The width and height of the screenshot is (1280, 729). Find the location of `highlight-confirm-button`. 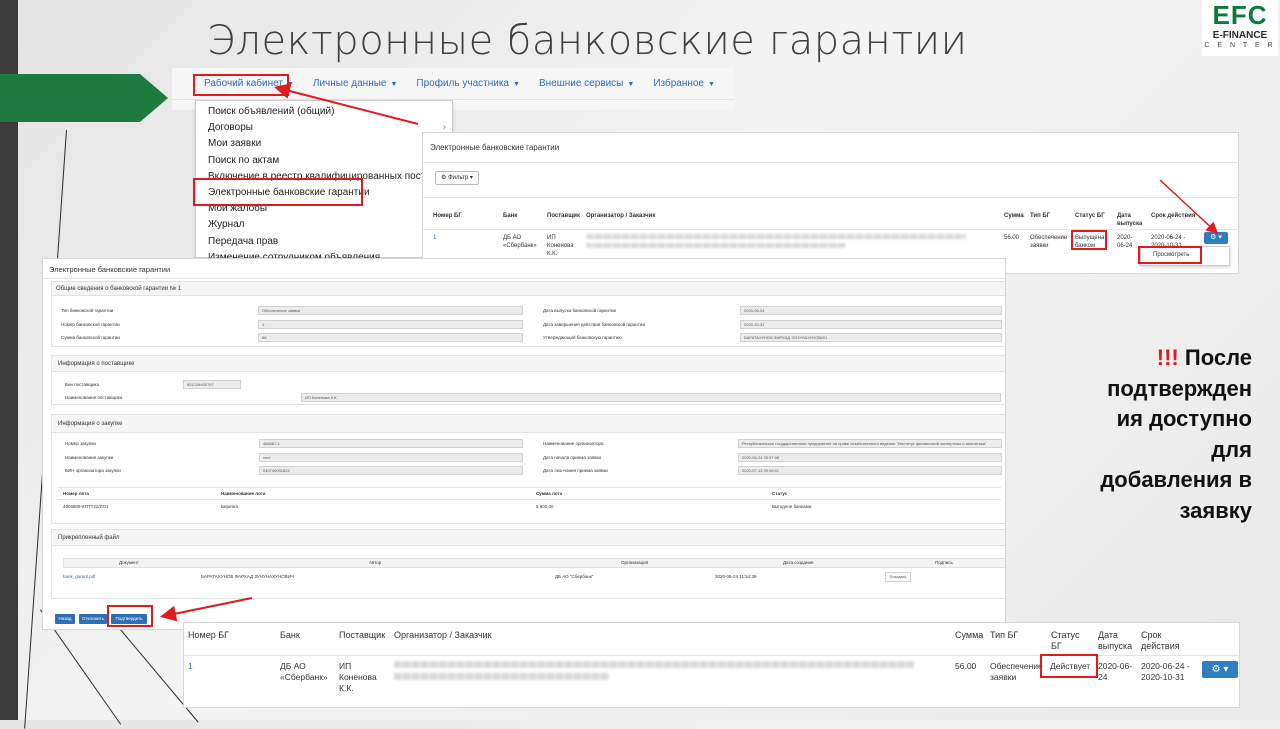

highlight-confirm-button is located at coordinates (130, 616).